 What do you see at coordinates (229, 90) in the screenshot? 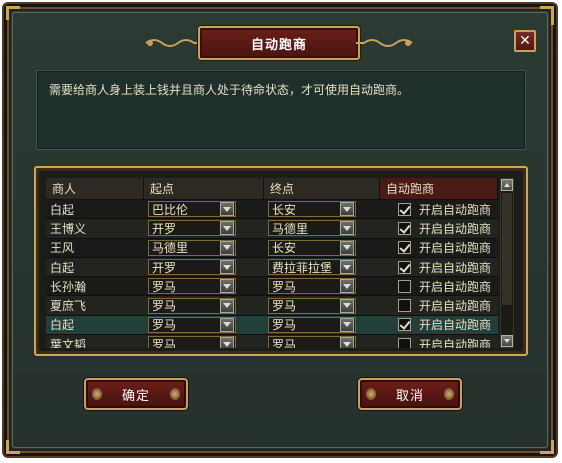
I see `notice-text: 需要给商人身上装上钱并且商人处于待命状态，才可使用自动跑商。` at bounding box center [229, 90].